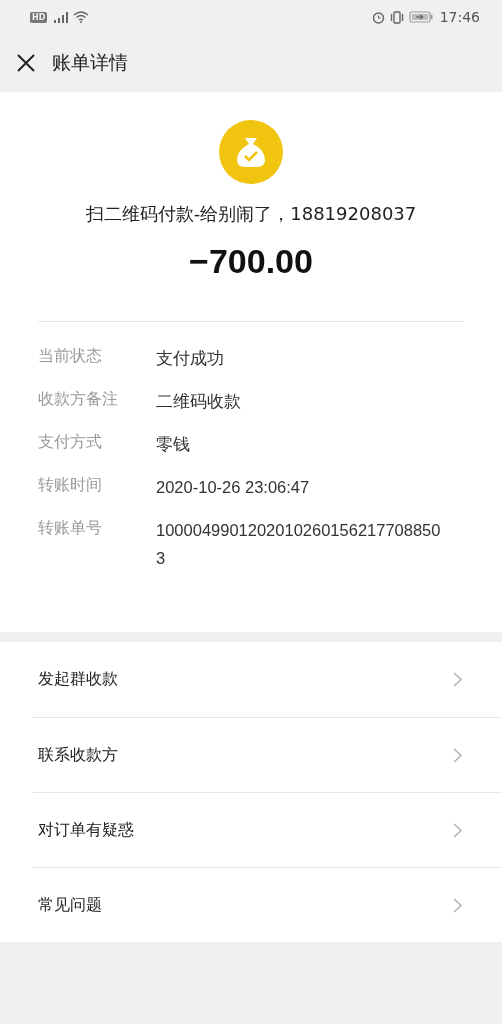  Describe the element at coordinates (267, 754) in the screenshot. I see `menu-item: 联系收款方` at that location.